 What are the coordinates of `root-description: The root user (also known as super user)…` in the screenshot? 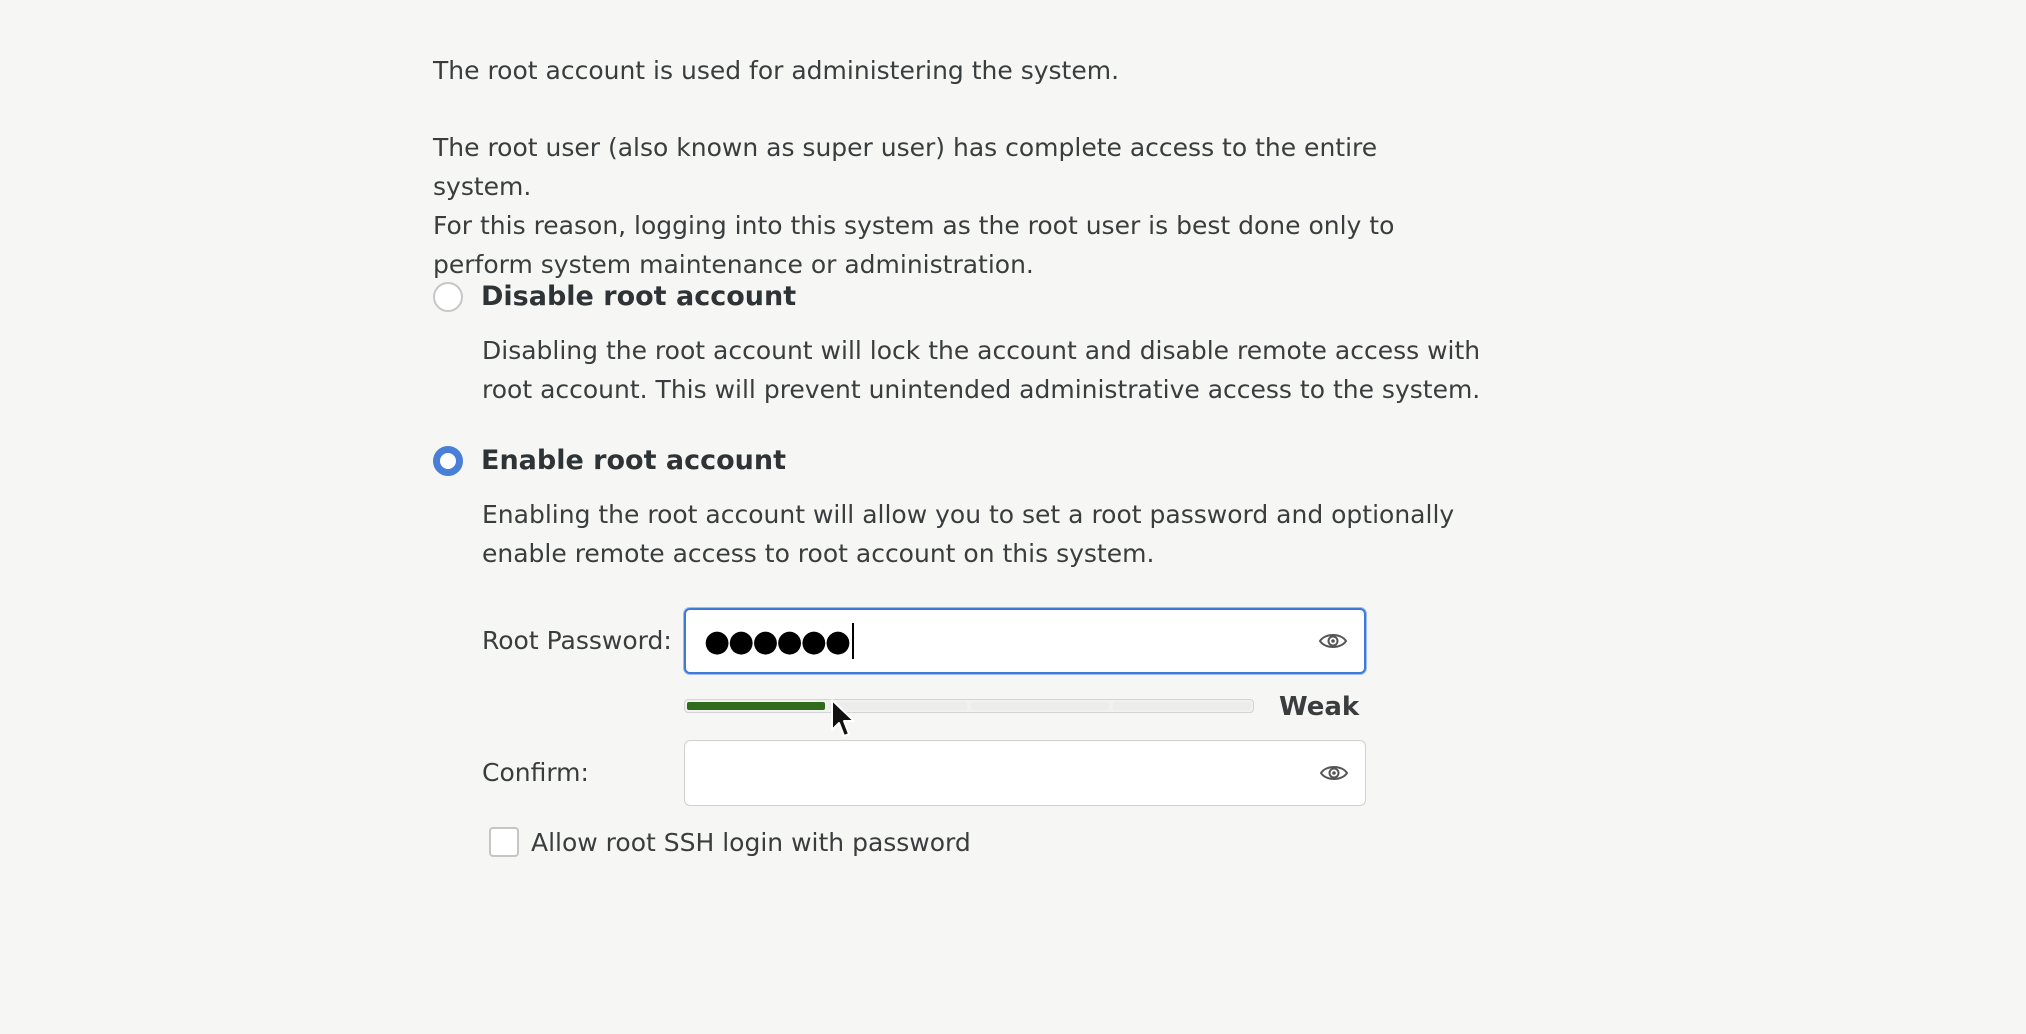 It's located at (953, 206).